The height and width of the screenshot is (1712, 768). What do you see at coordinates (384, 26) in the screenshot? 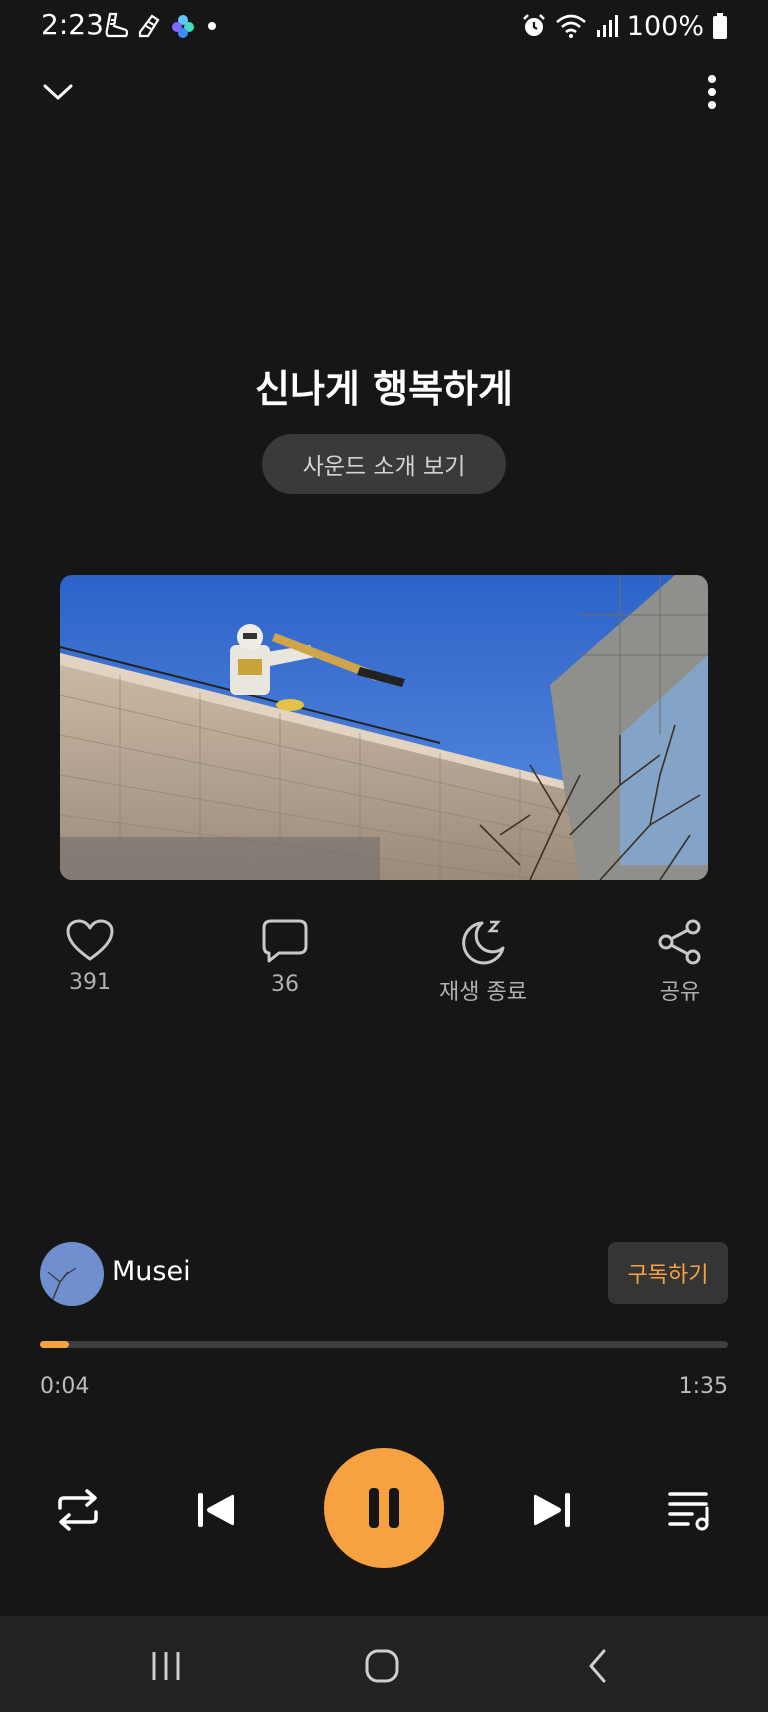
I see `status-bar: 2:23 100%` at bounding box center [384, 26].